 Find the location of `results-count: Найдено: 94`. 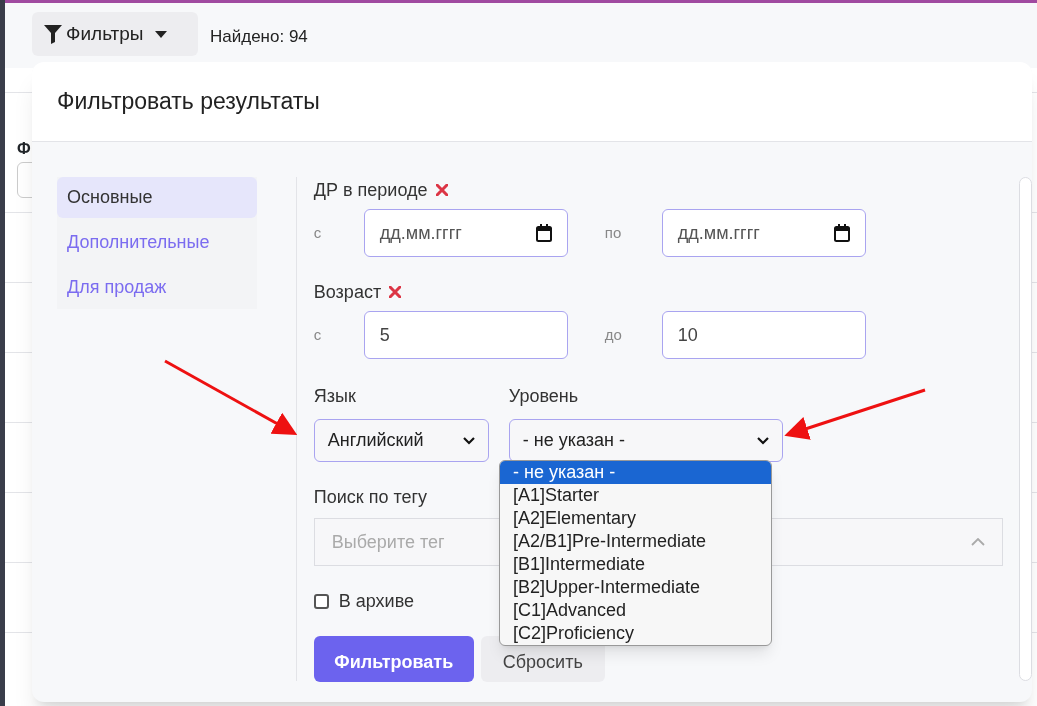

results-count: Найдено: 94 is located at coordinates (259, 37).